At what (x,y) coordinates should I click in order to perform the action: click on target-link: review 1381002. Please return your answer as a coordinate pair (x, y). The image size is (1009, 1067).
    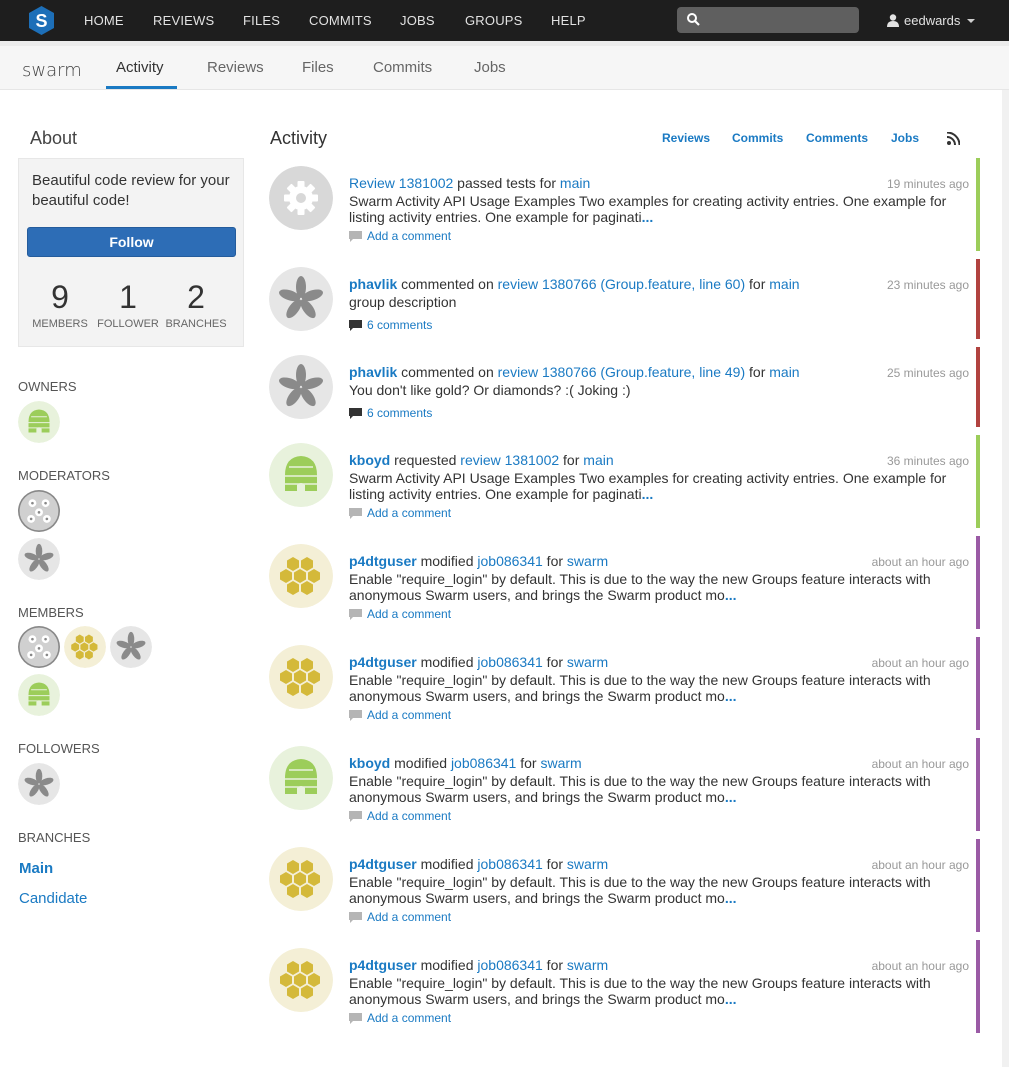
    Looking at the image, I should click on (509, 460).